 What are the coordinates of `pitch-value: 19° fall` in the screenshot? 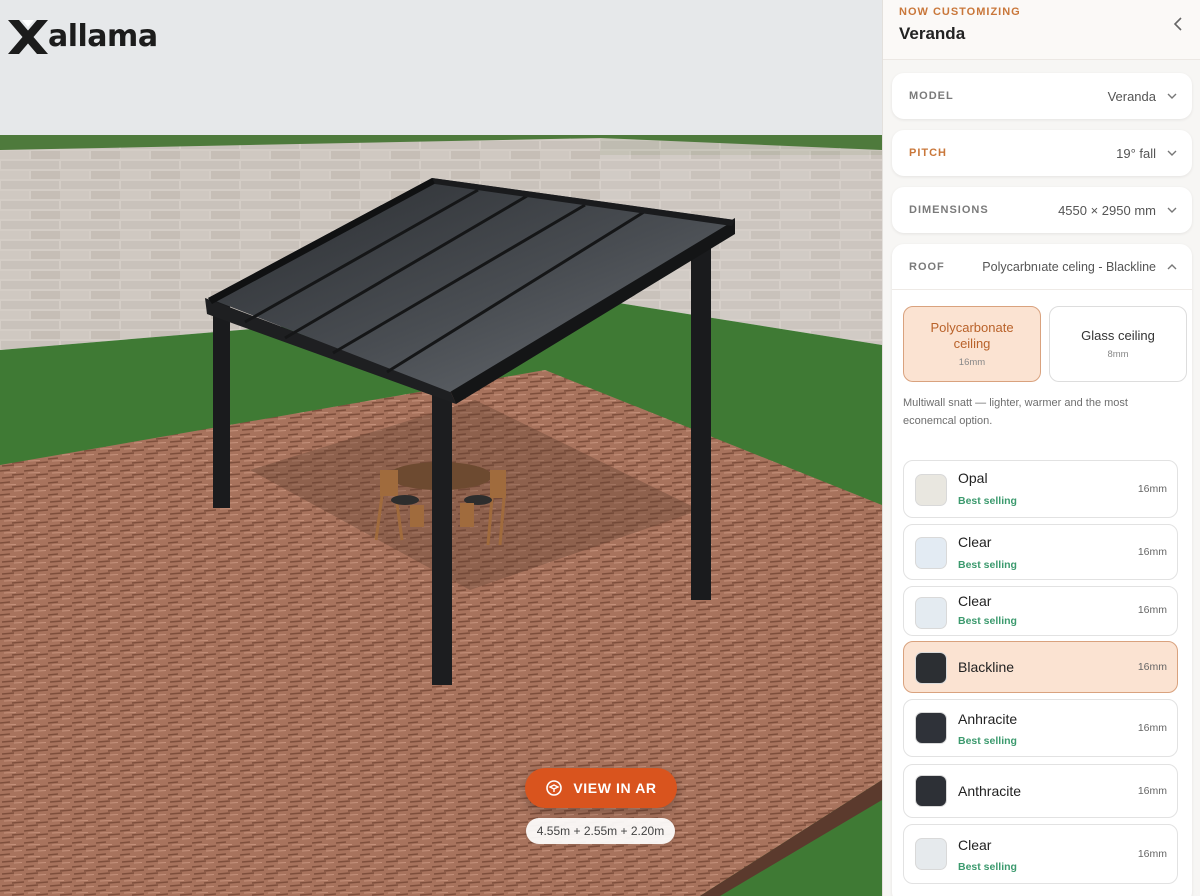 It's located at (1136, 153).